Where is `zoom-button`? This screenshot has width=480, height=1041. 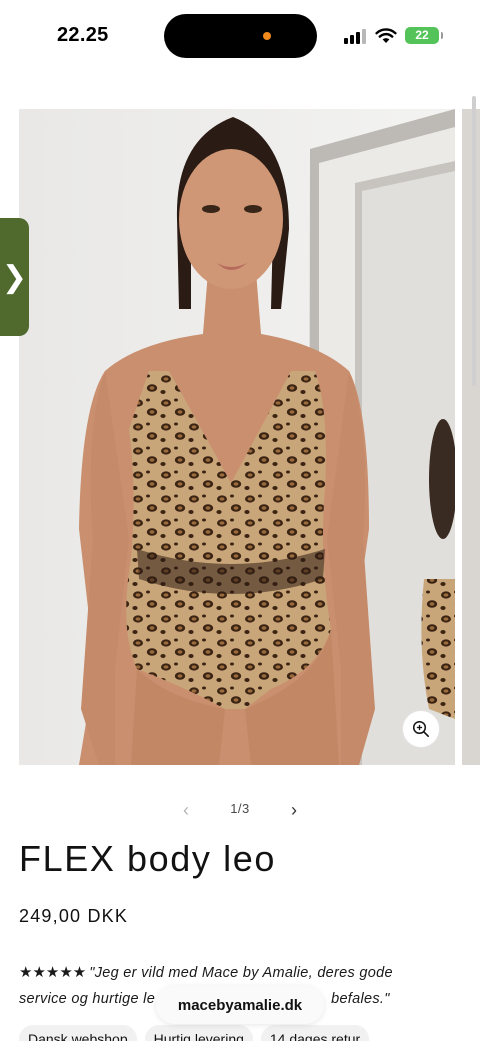 zoom-button is located at coordinates (421, 729).